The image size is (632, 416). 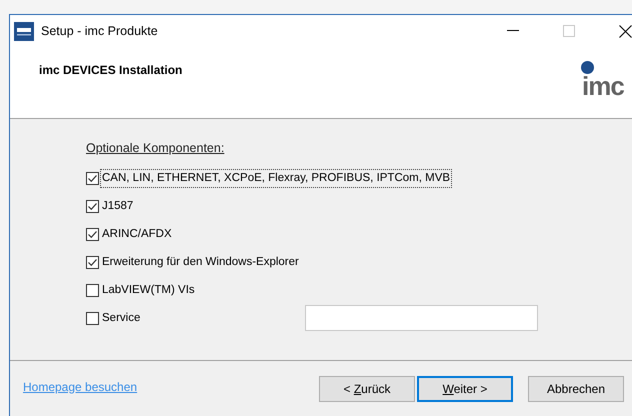 What do you see at coordinates (607, 79) in the screenshot?
I see `imc-logo: imc` at bounding box center [607, 79].